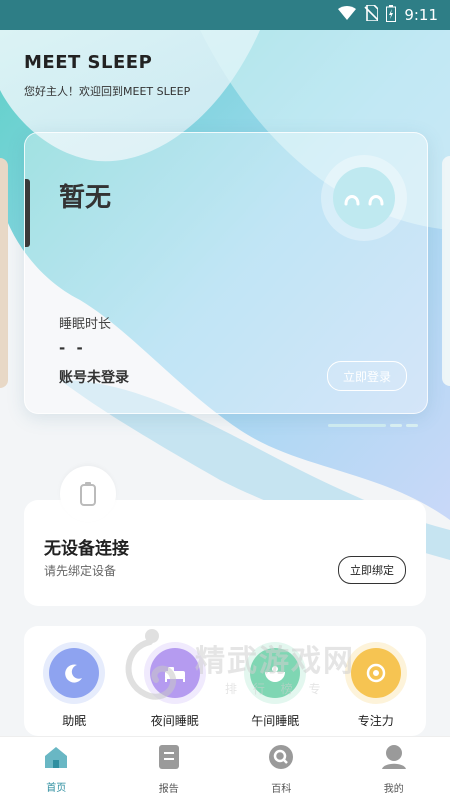 The height and width of the screenshot is (801, 450). I want to click on feature-nap: 午间睡眠, so click(275, 692).